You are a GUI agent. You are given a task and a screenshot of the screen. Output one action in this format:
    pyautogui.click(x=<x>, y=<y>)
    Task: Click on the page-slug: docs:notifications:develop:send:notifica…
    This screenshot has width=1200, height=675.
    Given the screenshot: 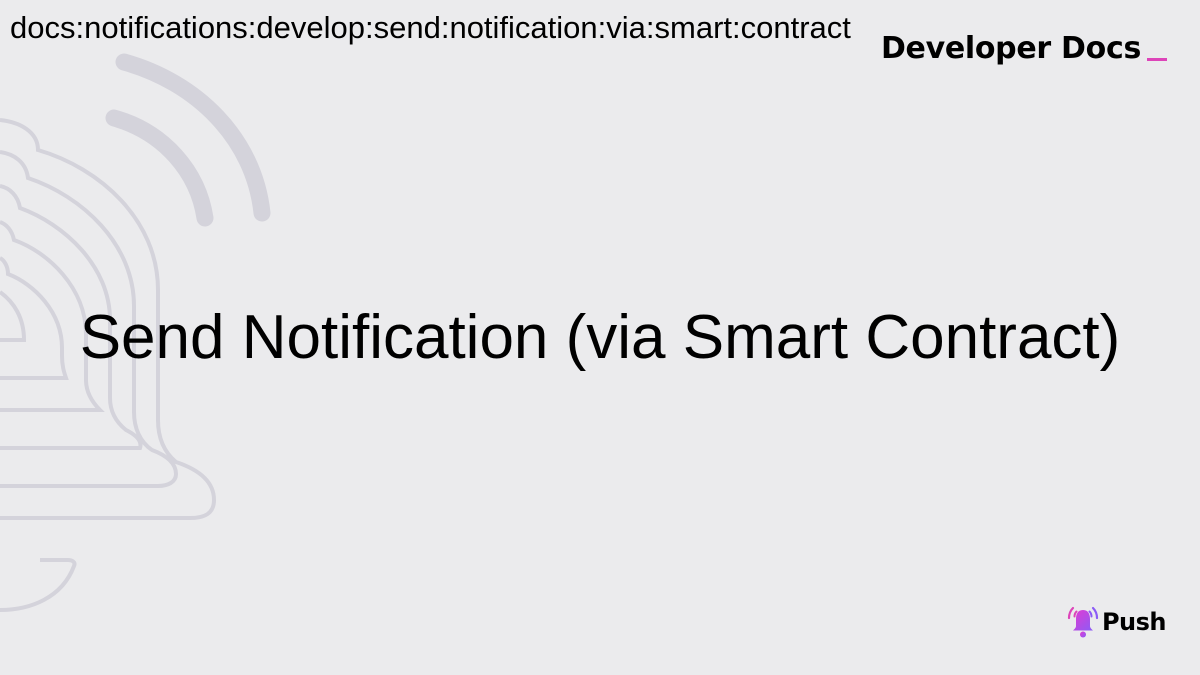 What is the action you would take?
    pyautogui.click(x=430, y=27)
    